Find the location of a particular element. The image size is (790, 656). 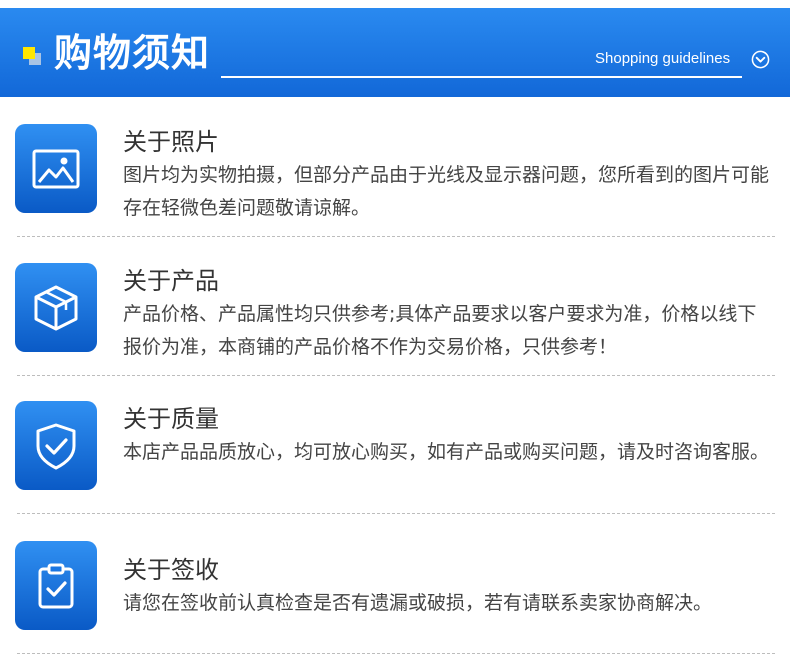

header-divider is located at coordinates (481, 77).